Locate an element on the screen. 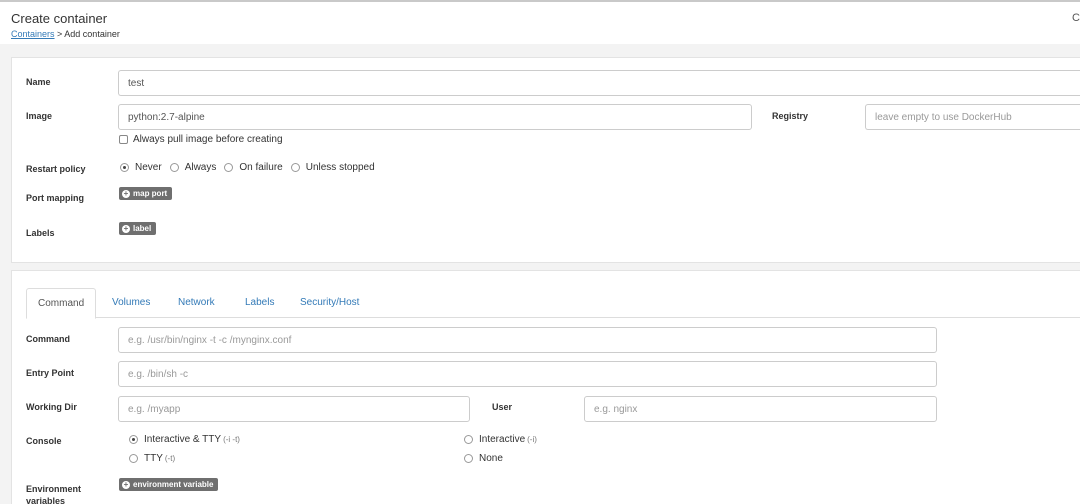  console-tty-option: TTY (-t) is located at coordinates (152, 458).